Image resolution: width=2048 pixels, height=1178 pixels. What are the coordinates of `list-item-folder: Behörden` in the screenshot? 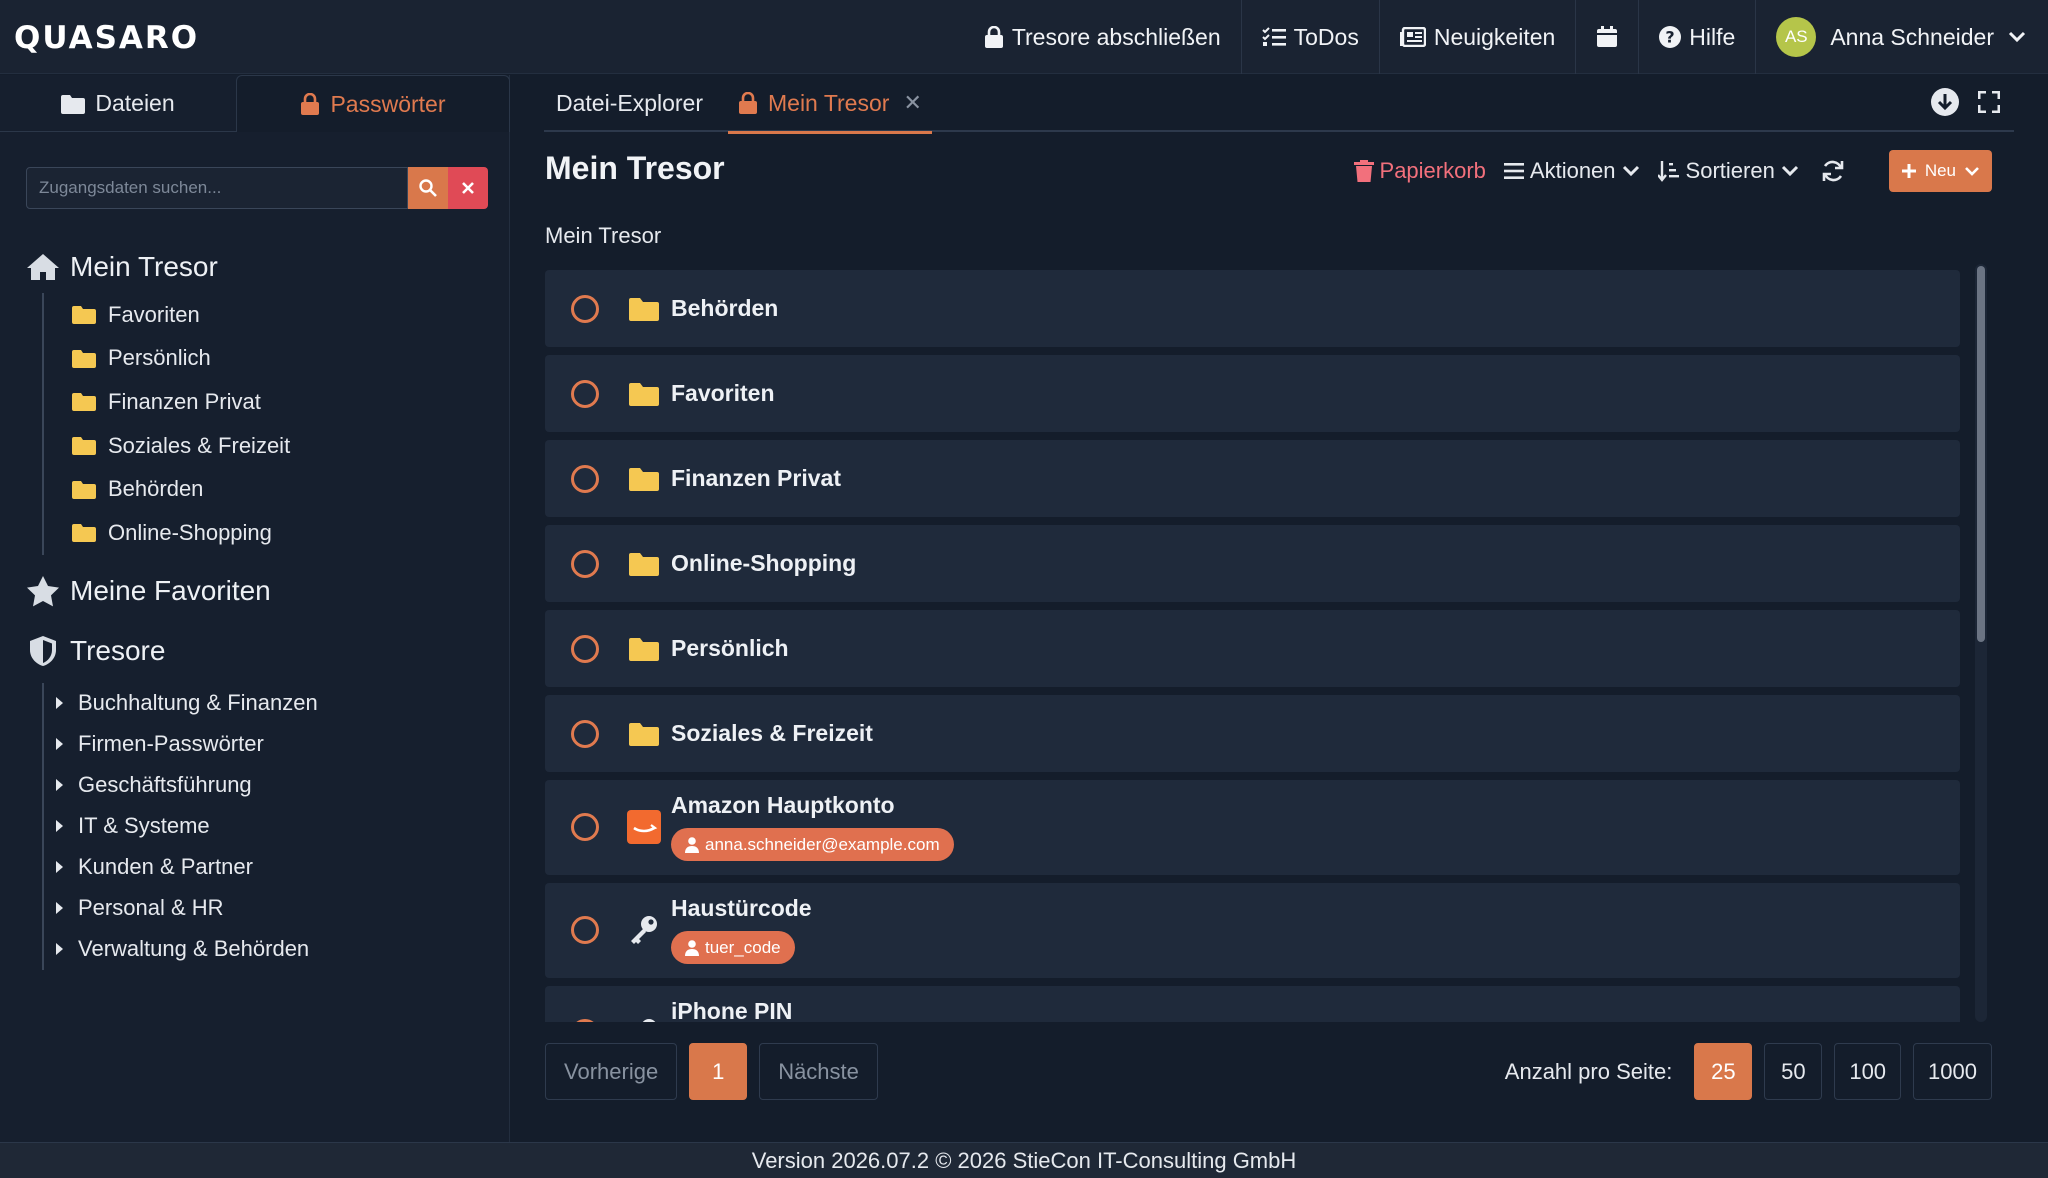 It's located at (1252, 308).